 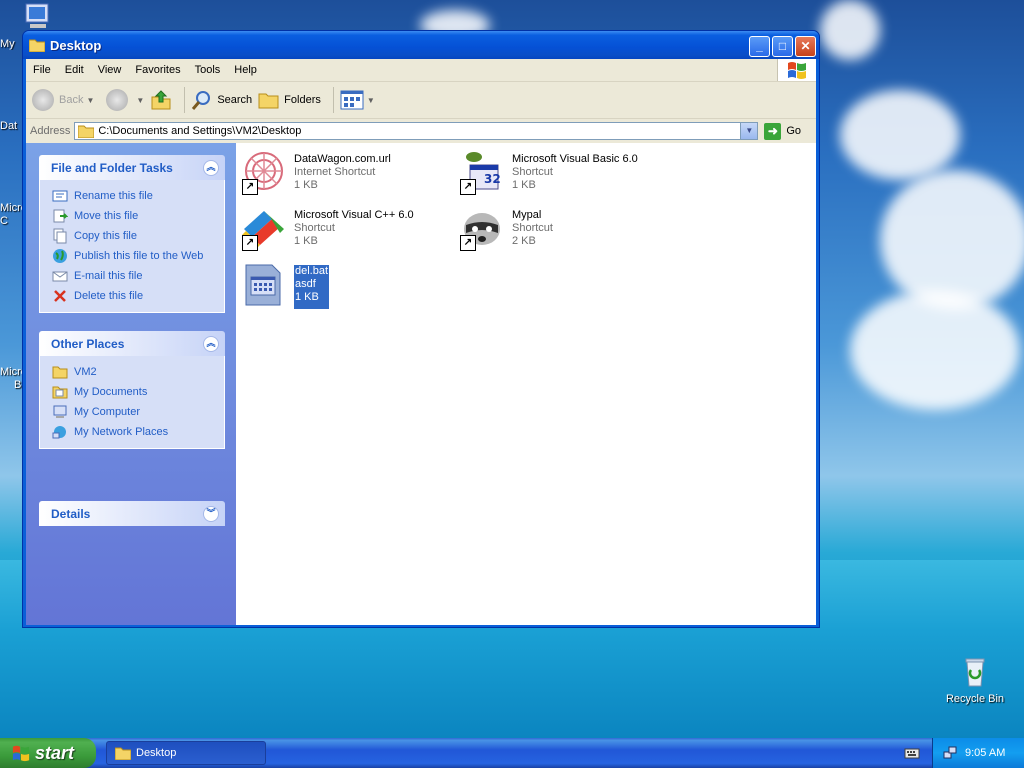 I want to click on desktop-label-2: Dat, so click(x=11, y=126).